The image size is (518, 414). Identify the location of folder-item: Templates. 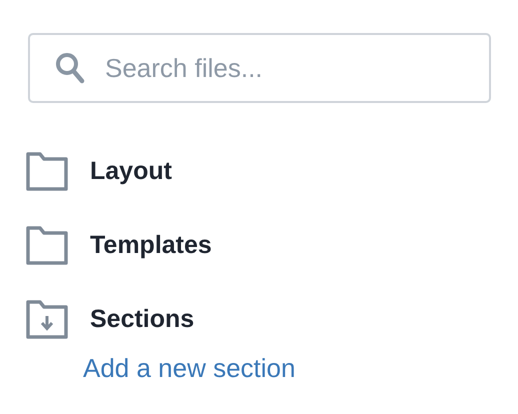
(272, 245).